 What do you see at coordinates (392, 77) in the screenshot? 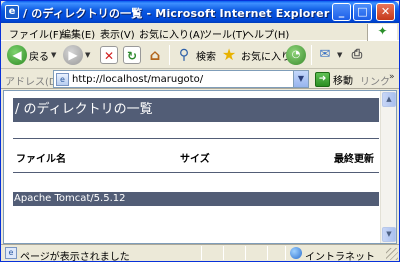
I see `links-chevron-icon: »` at bounding box center [392, 77].